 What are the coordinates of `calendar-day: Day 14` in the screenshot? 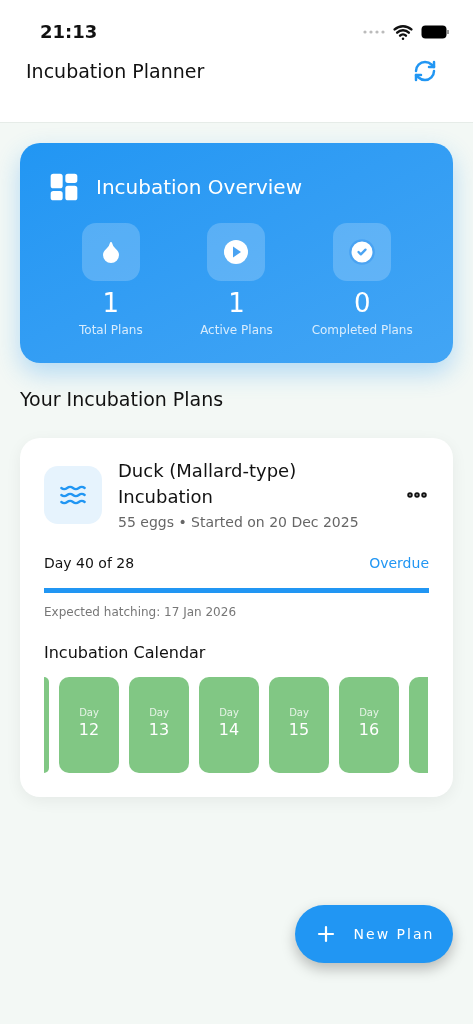 It's located at (229, 724).